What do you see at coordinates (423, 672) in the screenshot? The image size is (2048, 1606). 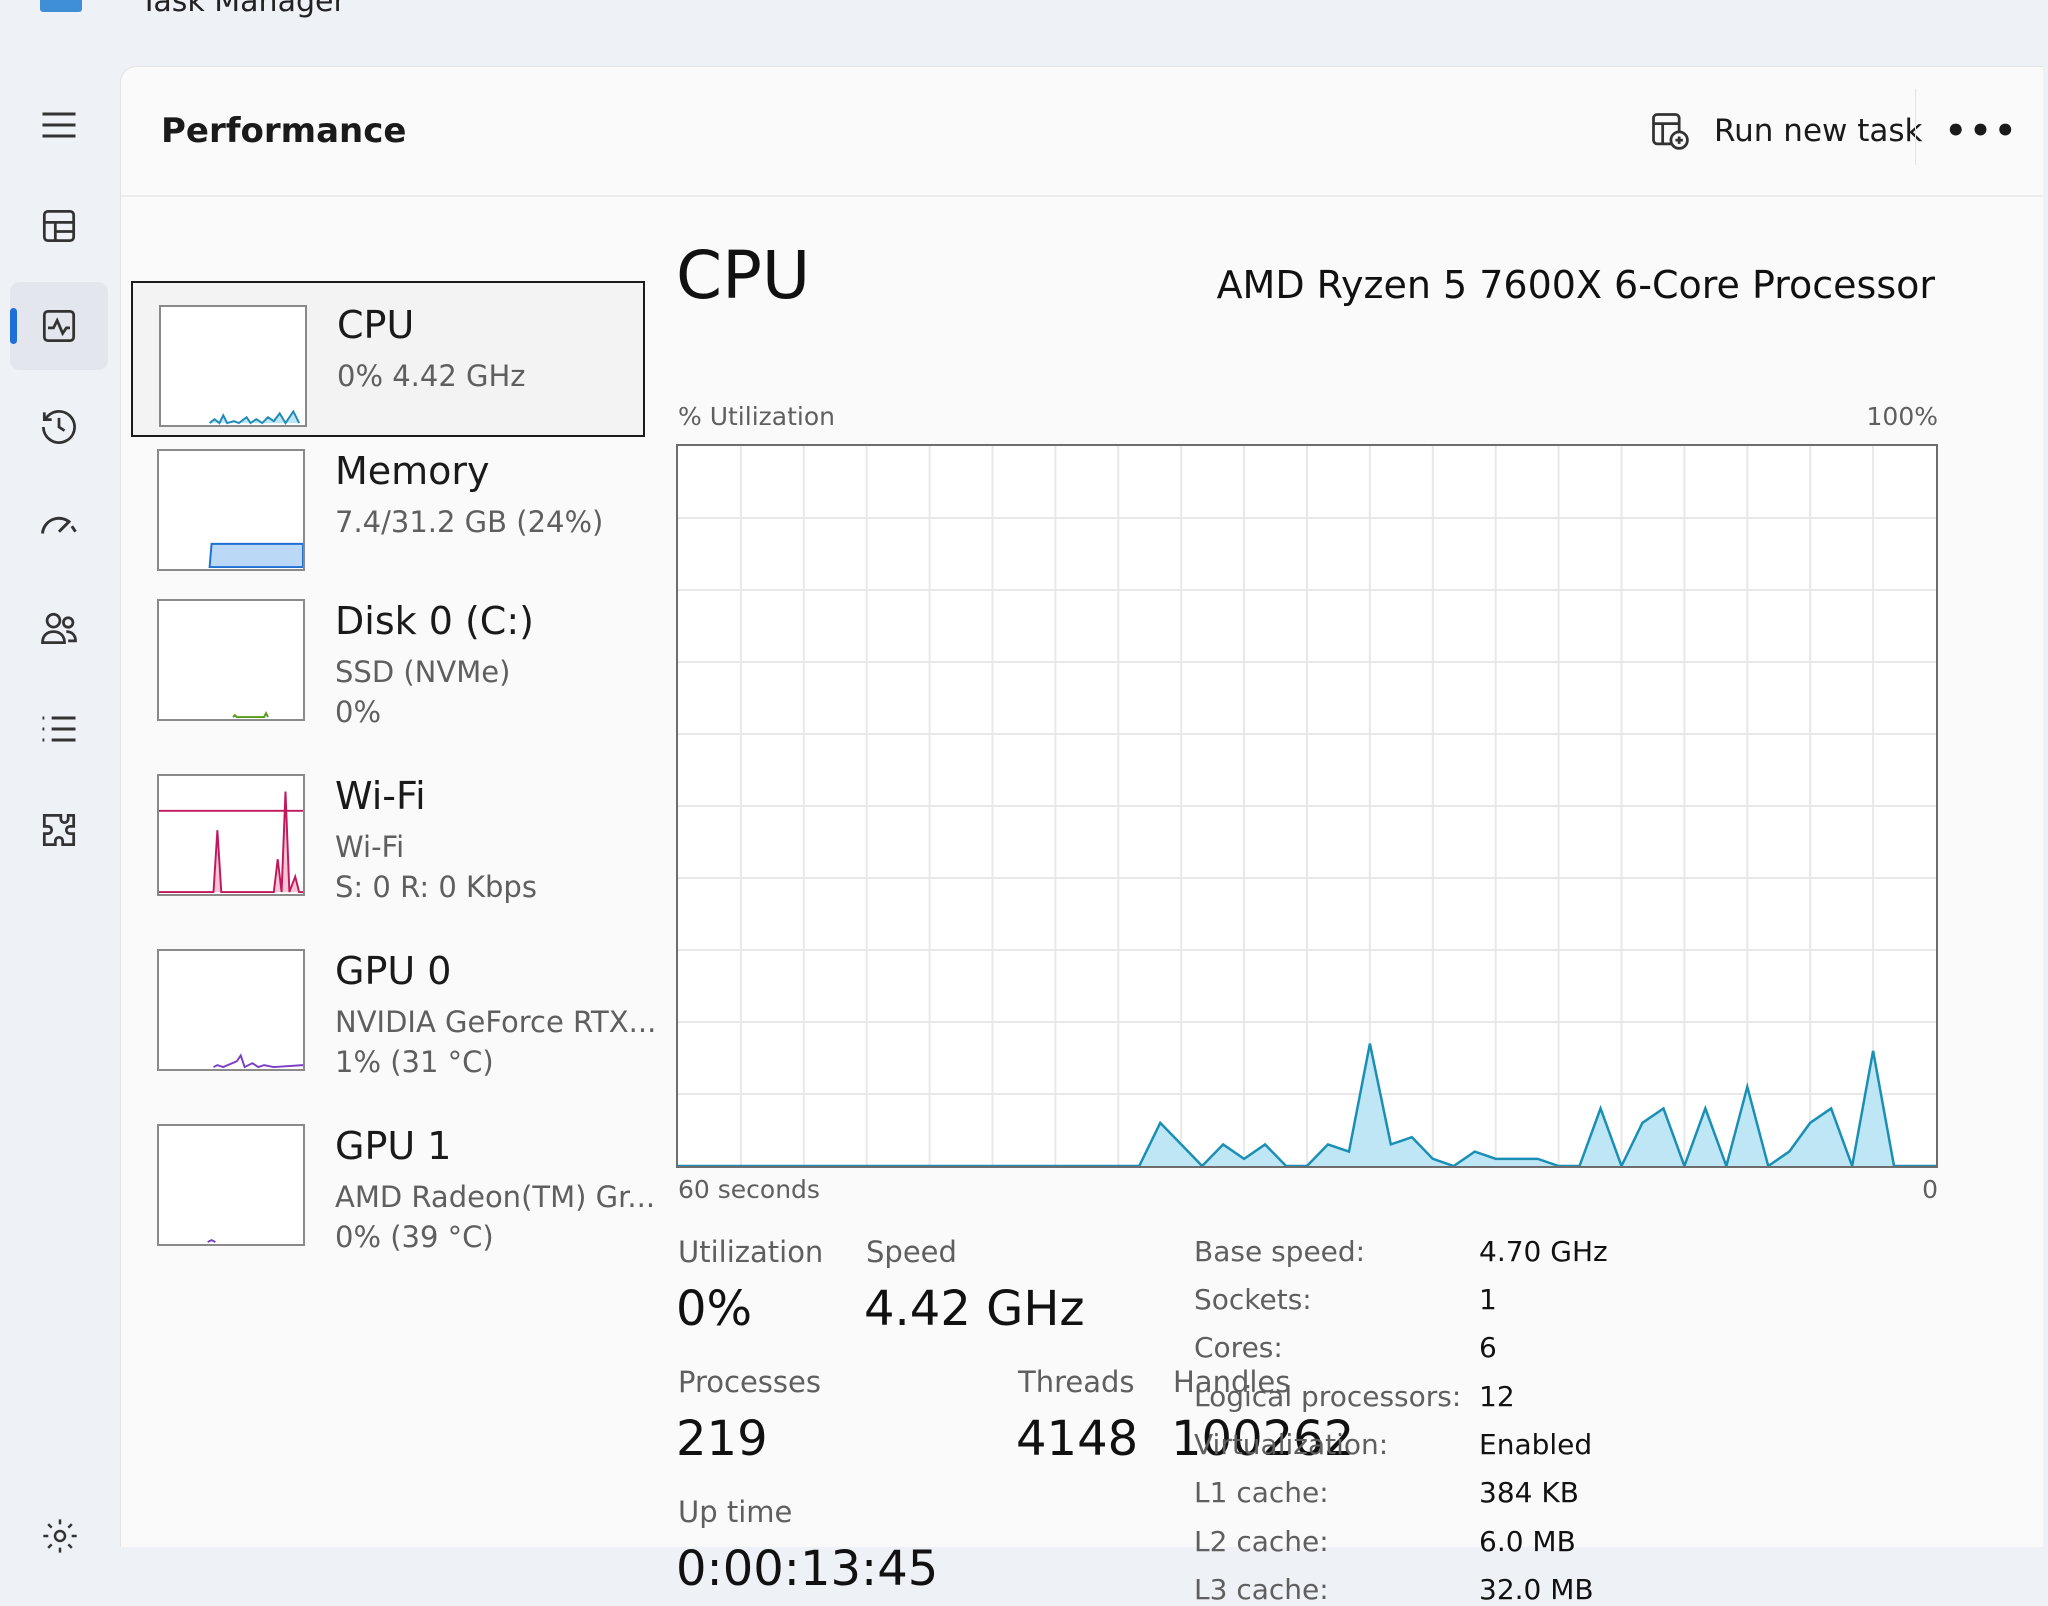 I see `resource-detail: SSD (NVMe)` at bounding box center [423, 672].